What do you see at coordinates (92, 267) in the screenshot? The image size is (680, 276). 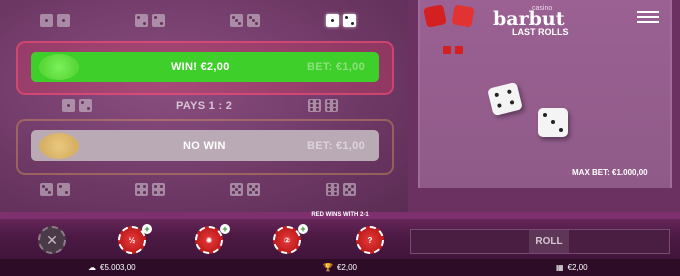 I see `coins-icon: ☁` at bounding box center [92, 267].